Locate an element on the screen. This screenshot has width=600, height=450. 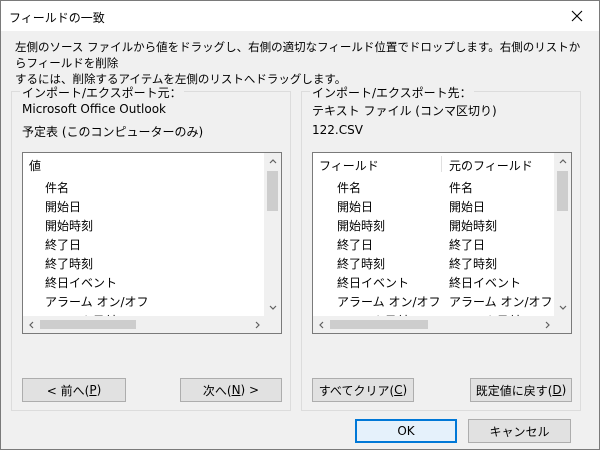
source-vertical-scrollbar is located at coordinates (272, 234).